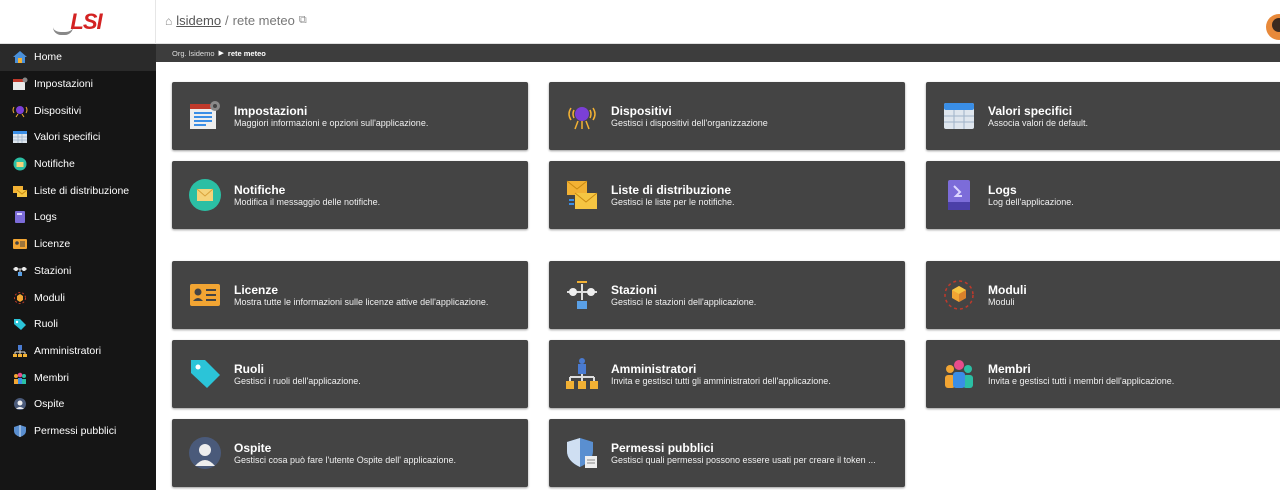 Image resolution: width=1280 pixels, height=490 pixels. I want to click on sidebar-item-permessi-pubblici: Permessi pubblici, so click(78, 431).